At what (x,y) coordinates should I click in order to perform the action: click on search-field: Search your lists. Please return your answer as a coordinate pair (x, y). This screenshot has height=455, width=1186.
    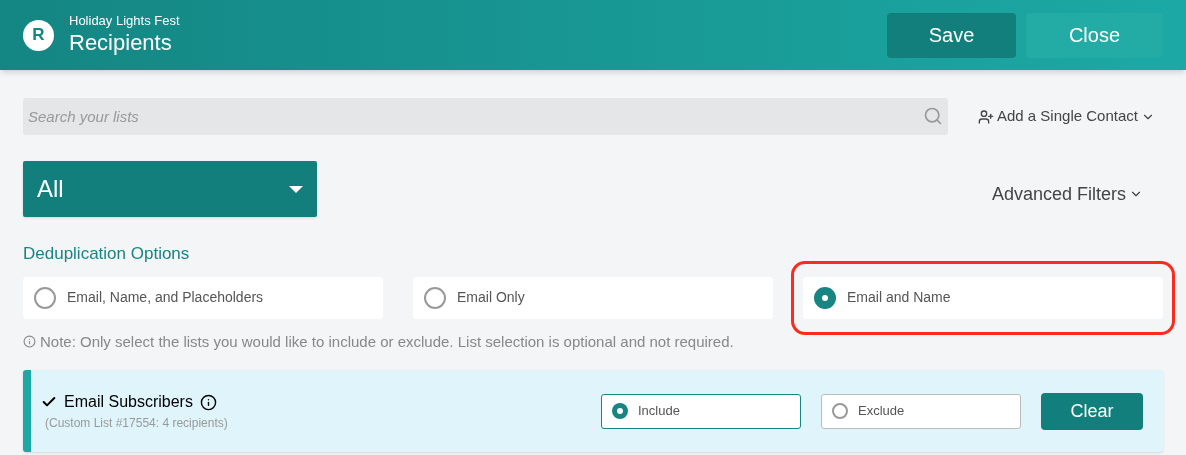
    Looking at the image, I should click on (485, 116).